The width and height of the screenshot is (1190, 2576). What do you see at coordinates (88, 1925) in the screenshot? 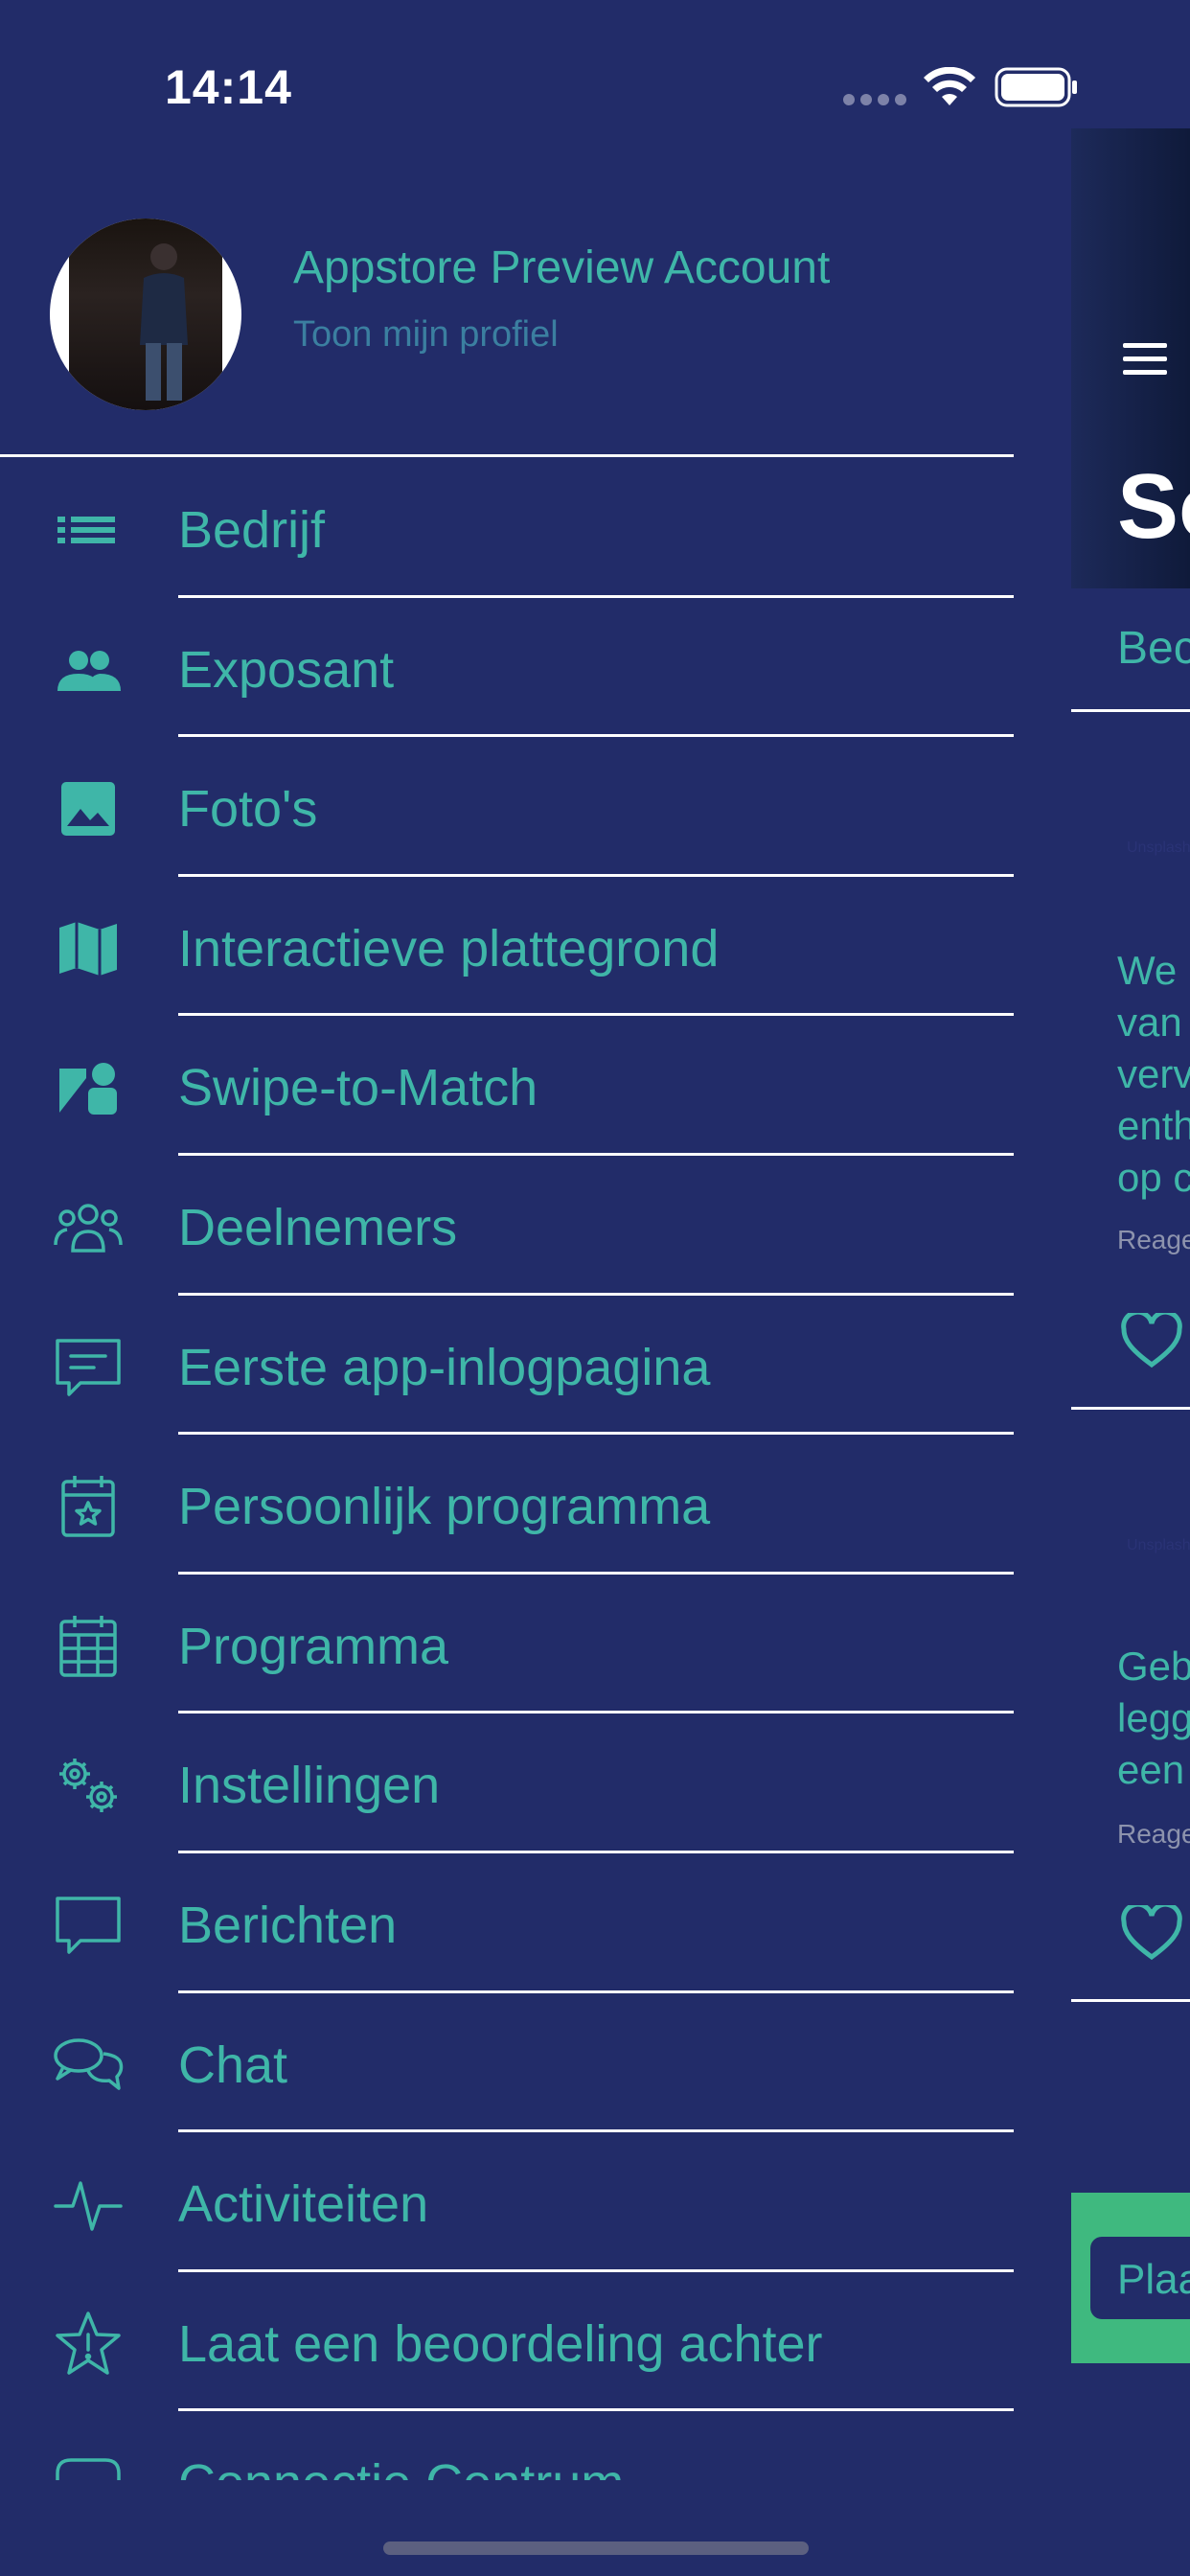
I see `message-square-icon` at bounding box center [88, 1925].